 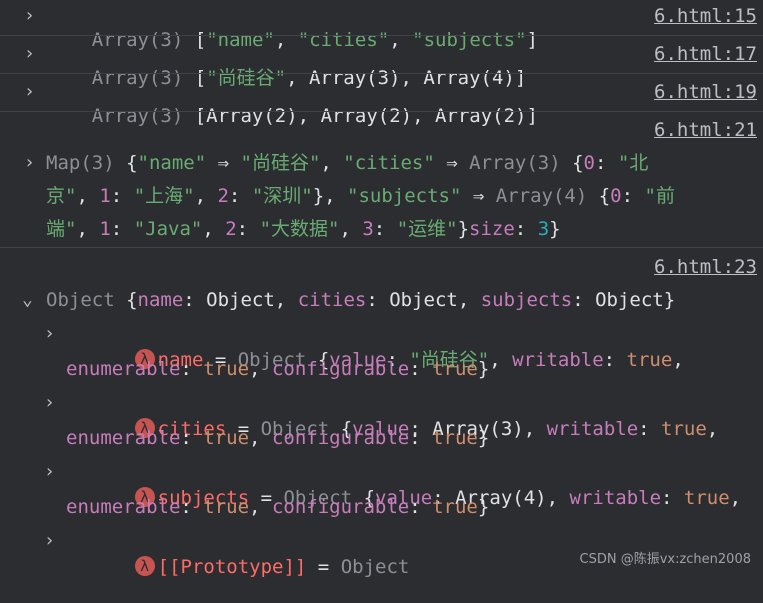 I want to click on code-token: "尚硅谷", so click(x=280, y=163).